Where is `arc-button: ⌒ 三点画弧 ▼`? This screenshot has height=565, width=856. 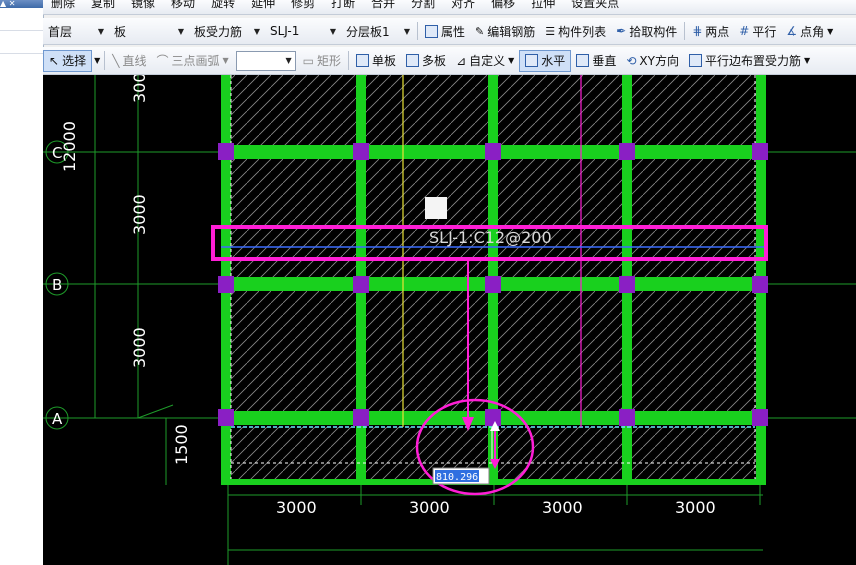
arc-button: ⌒ 三点画弧 ▼ is located at coordinates (192, 60).